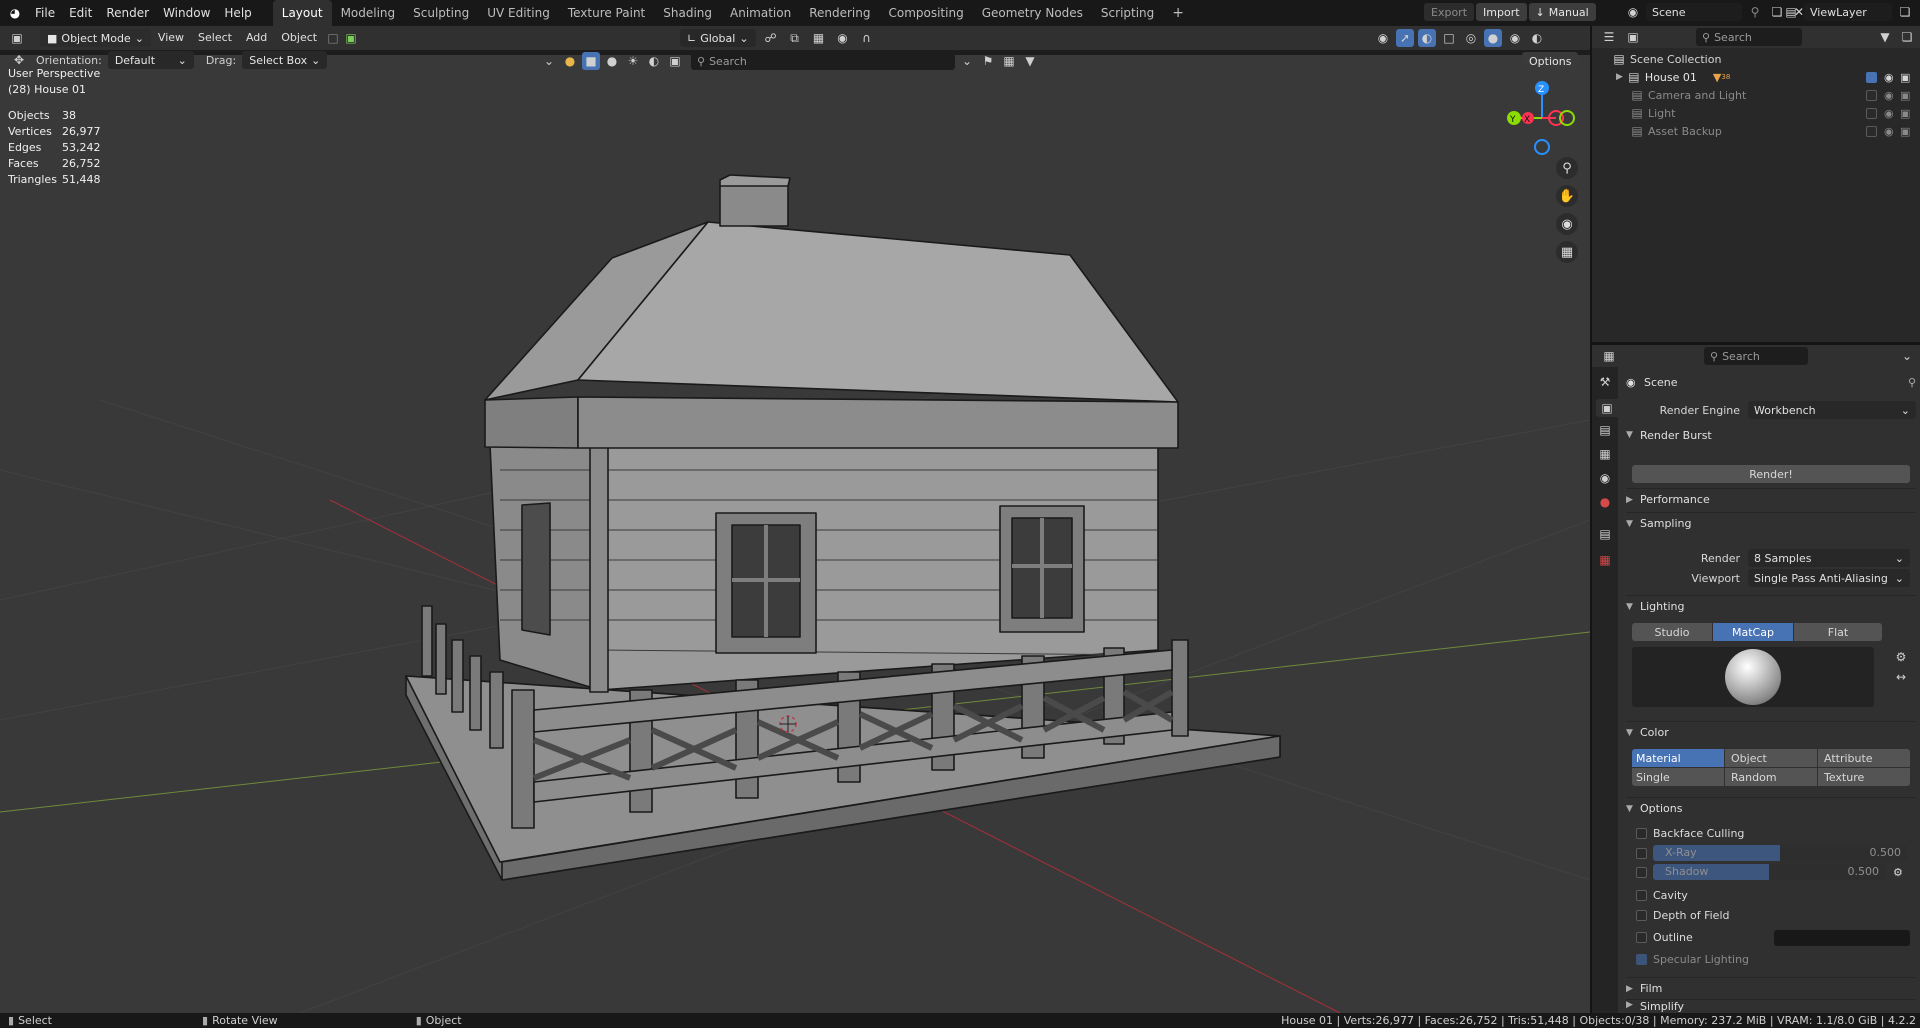 The image size is (1920, 1028). Describe the element at coordinates (1449, 38) in the screenshot. I see `xray-icon: □` at that location.